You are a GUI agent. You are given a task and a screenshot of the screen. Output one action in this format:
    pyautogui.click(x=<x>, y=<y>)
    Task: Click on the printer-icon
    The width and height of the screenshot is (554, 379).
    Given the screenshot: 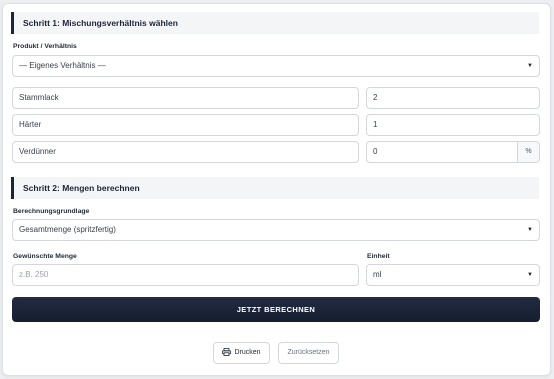 What is the action you would take?
    pyautogui.click(x=227, y=352)
    